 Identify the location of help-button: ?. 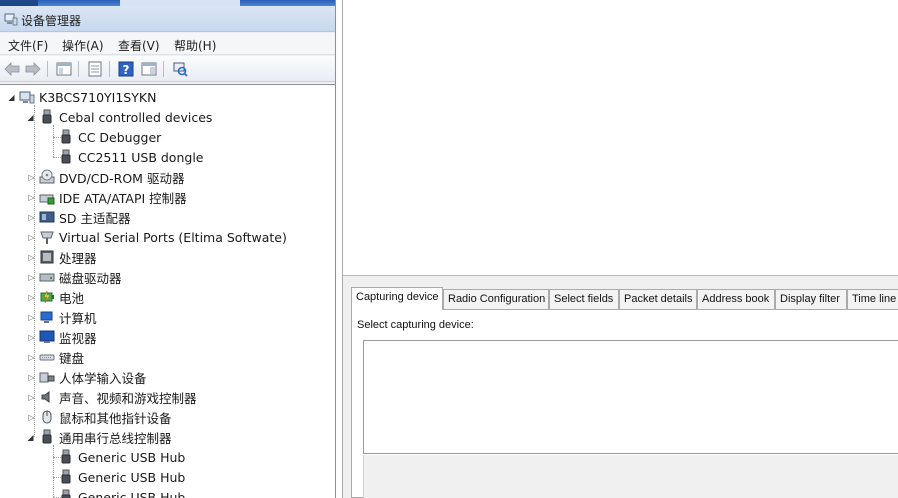
(126, 69).